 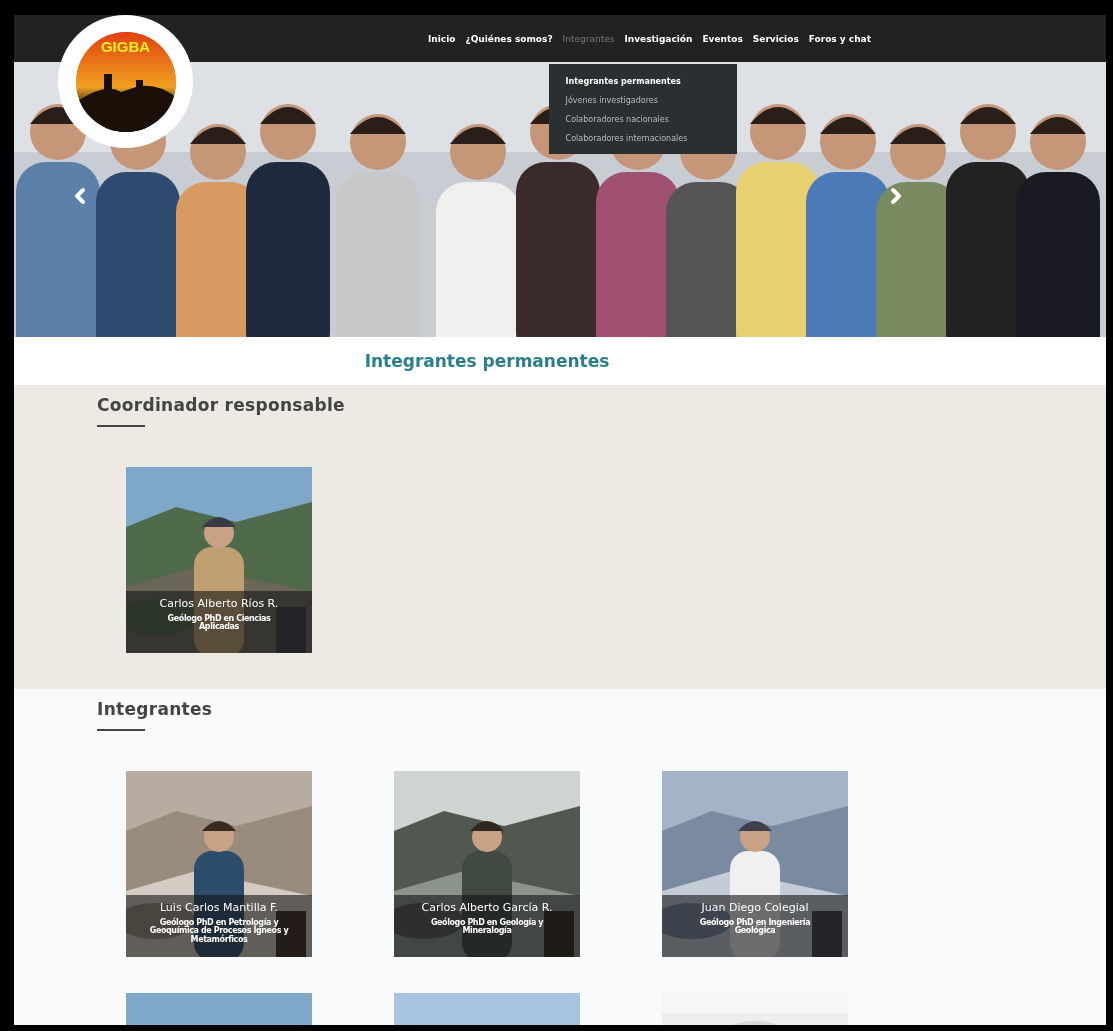 I want to click on nav-link: Integrantes, so click(x=588, y=38).